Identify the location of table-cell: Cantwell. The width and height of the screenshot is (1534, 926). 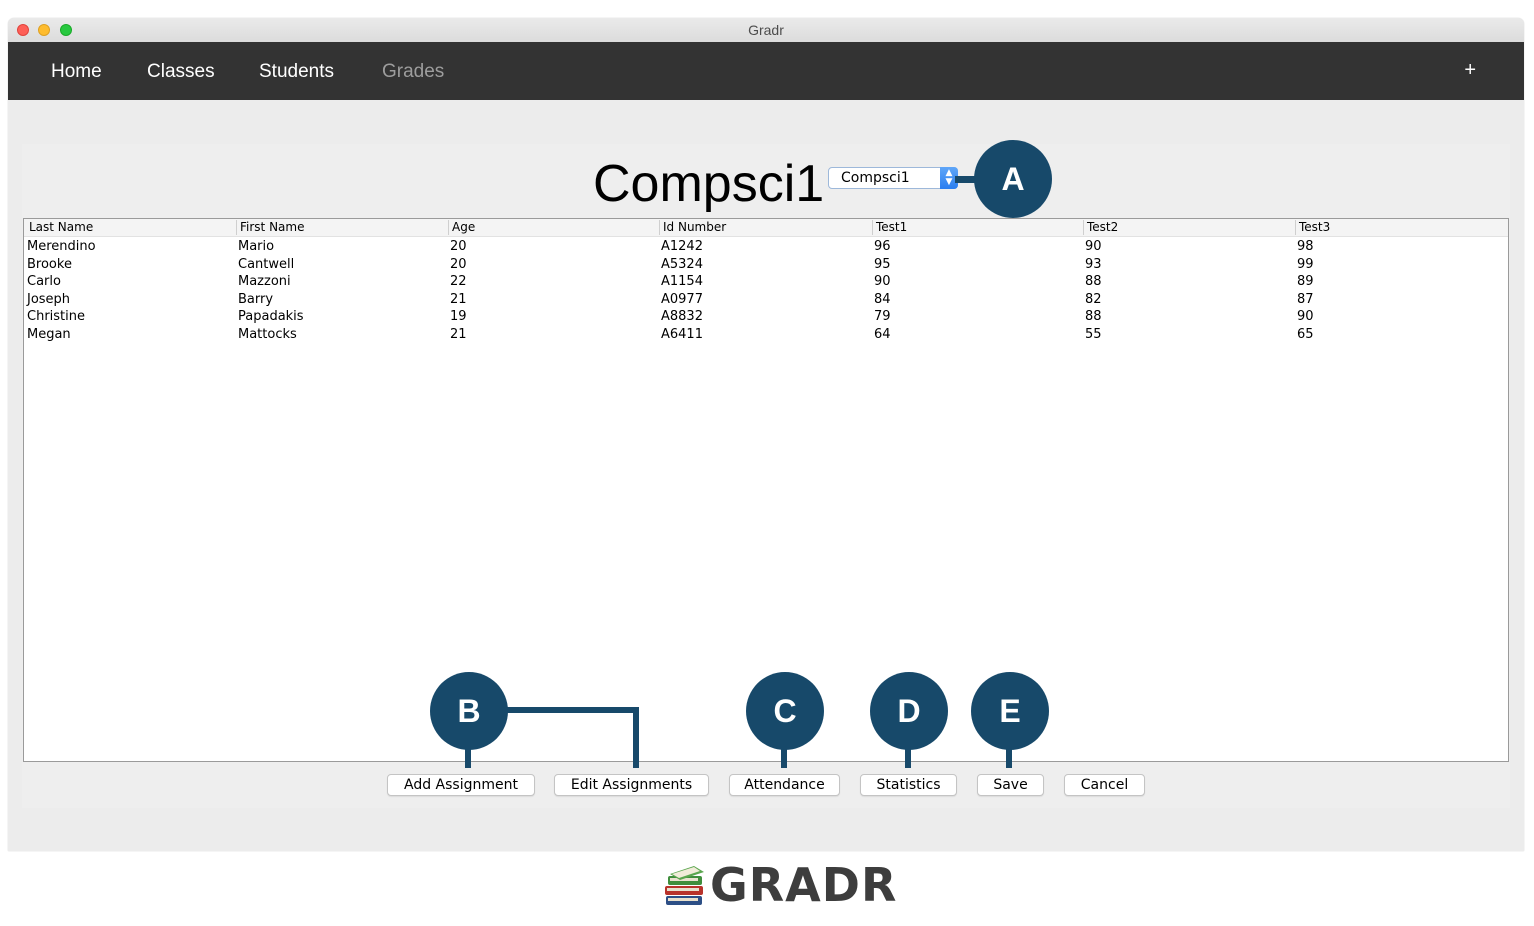
(266, 264).